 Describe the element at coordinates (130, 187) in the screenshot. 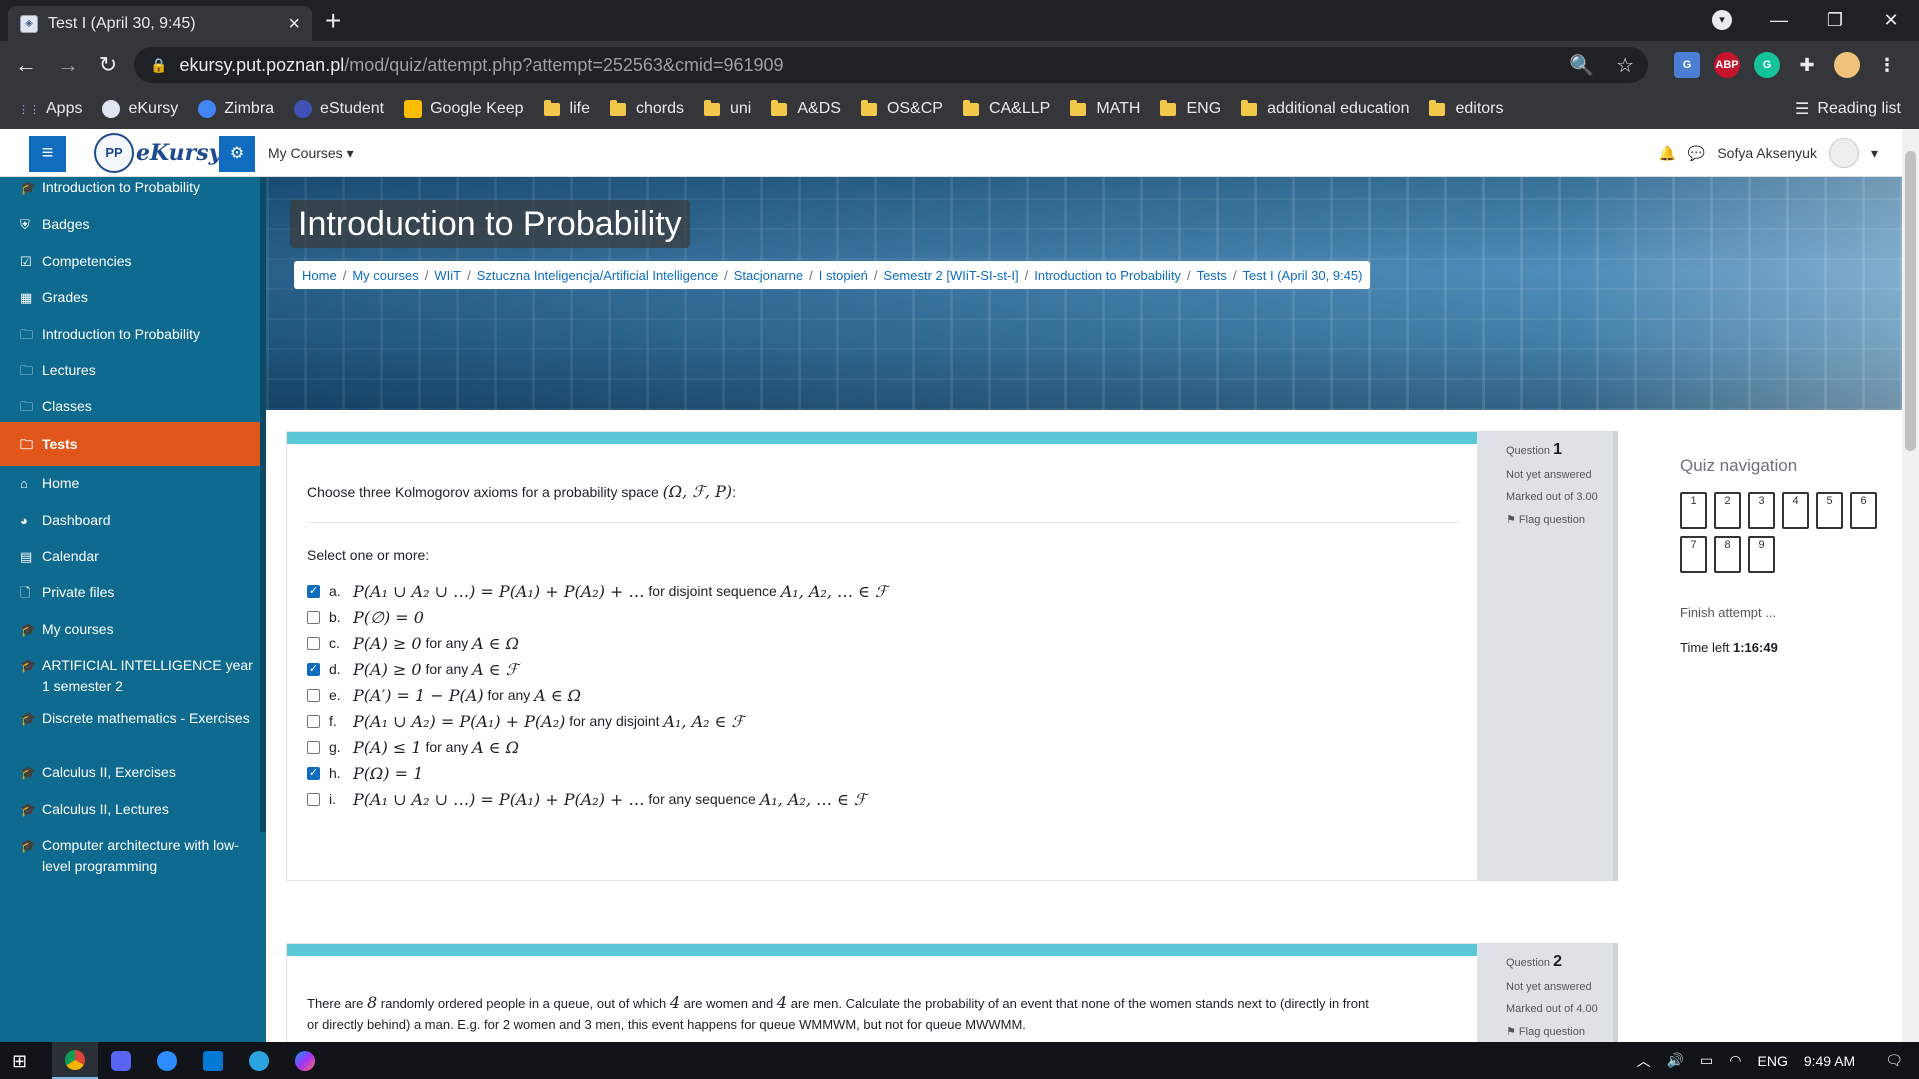

I see `sidebar-item: 🎓 Introduction to Probability` at that location.